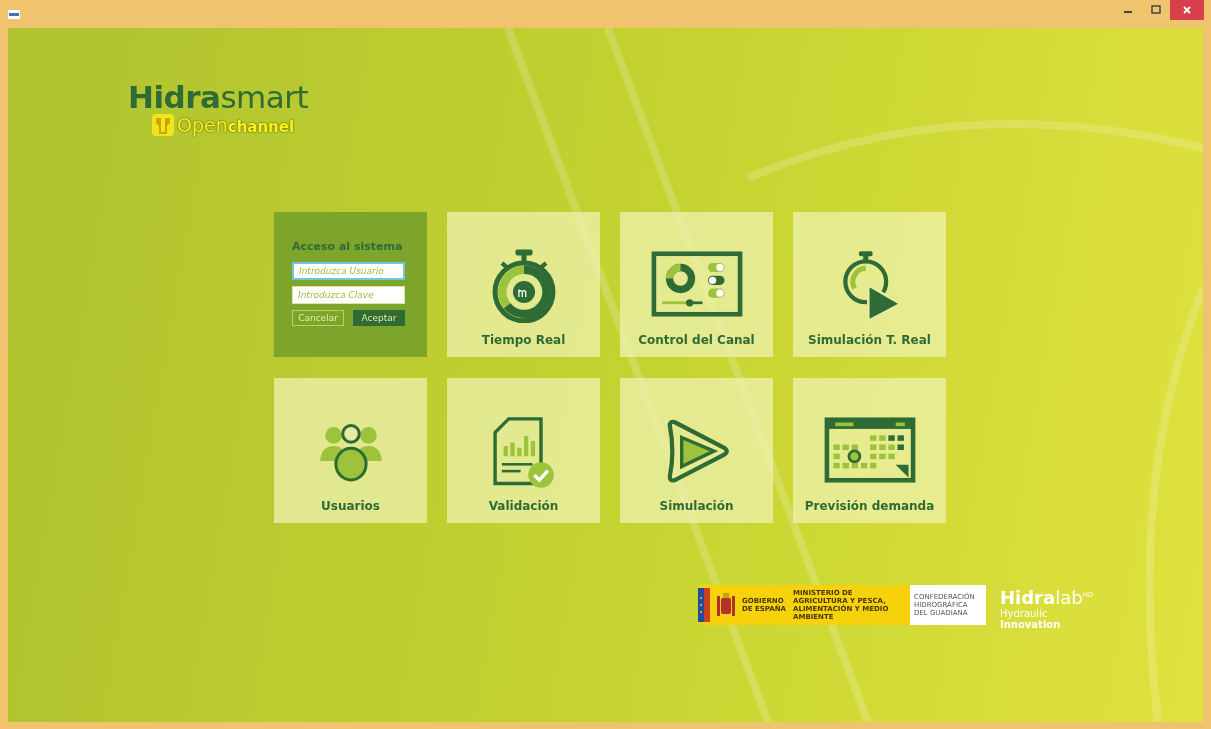 This screenshot has height=729, width=1211. I want to click on tagline-text: Hydraulic, so click(1024, 613).